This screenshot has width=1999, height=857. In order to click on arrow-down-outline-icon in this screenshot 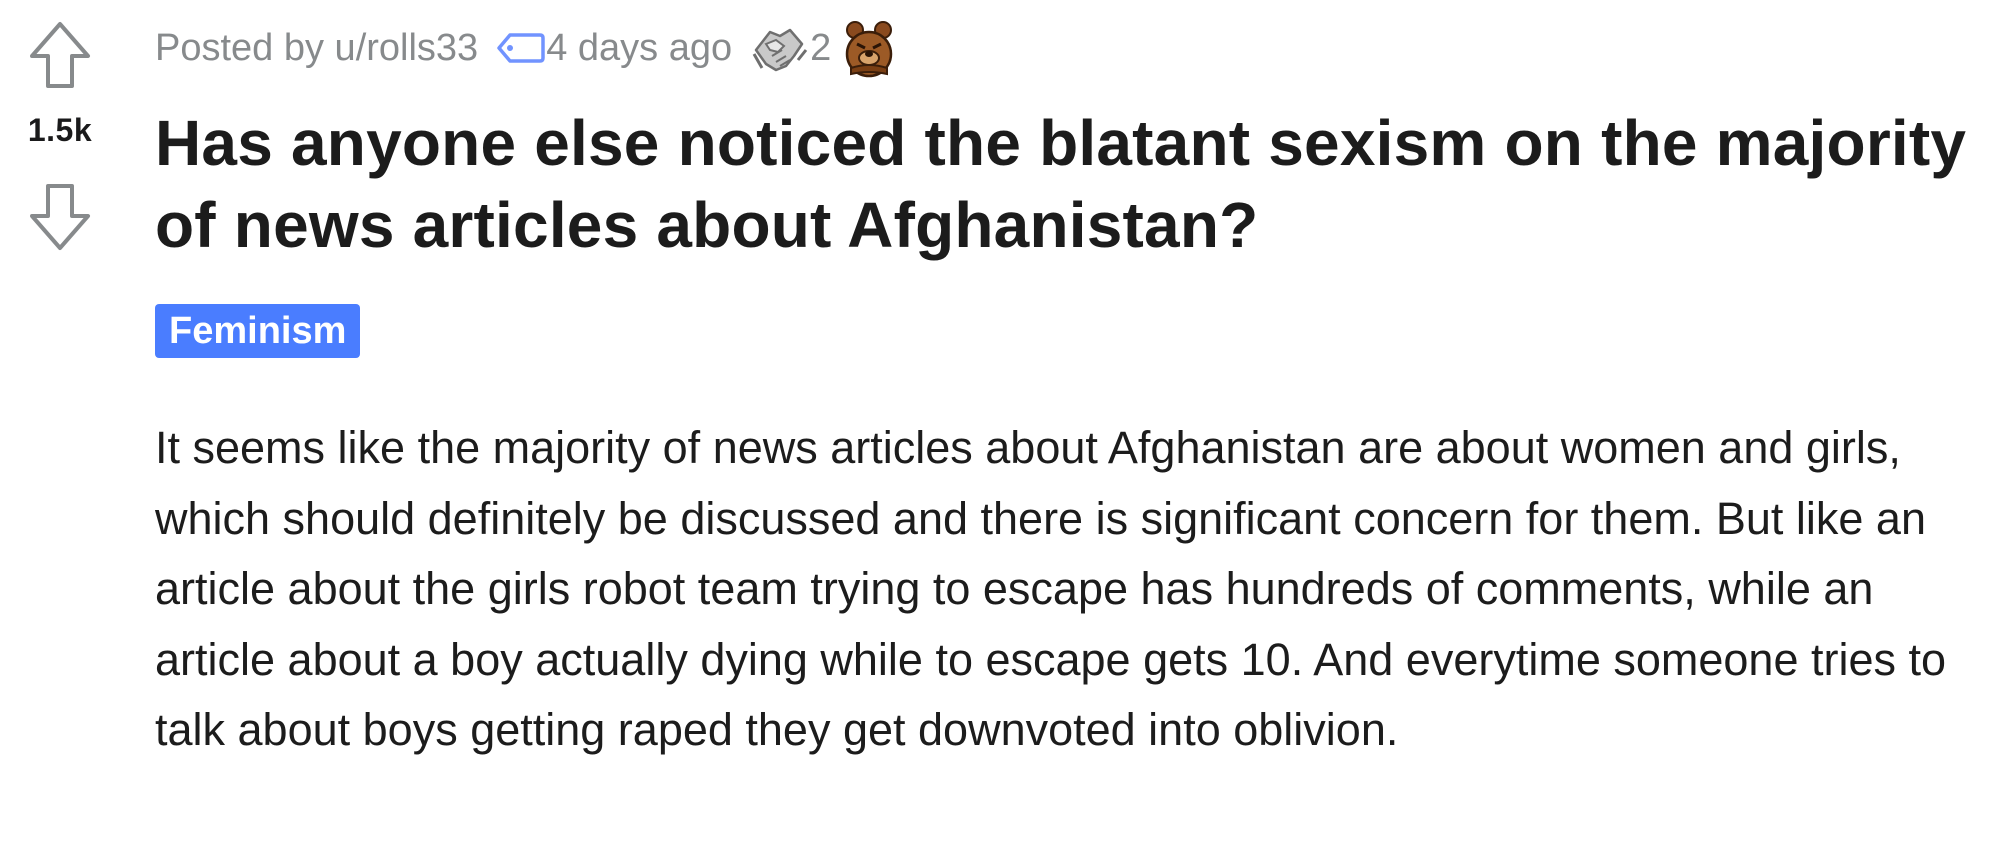, I will do `click(60, 217)`.